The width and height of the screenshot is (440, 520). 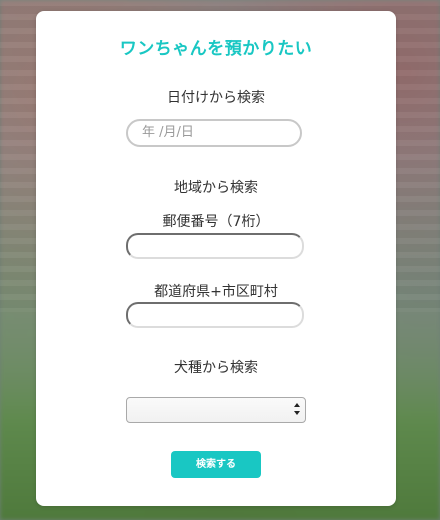 I want to click on area-section-label: 地域から検索, so click(x=216, y=188).